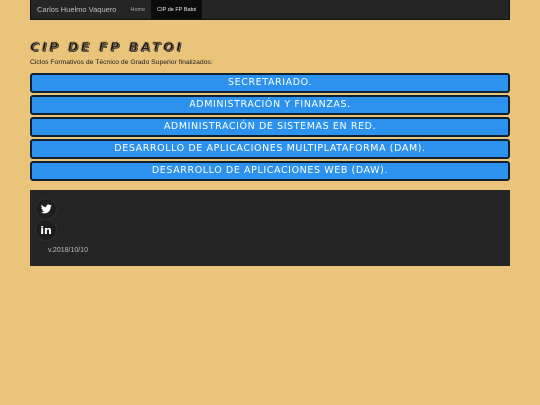 Image resolution: width=540 pixels, height=405 pixels. What do you see at coordinates (270, 105) in the screenshot?
I see `cycle-button-administracion-finanzas: ADMINISTRACIÓN Y FINANZAS.` at bounding box center [270, 105].